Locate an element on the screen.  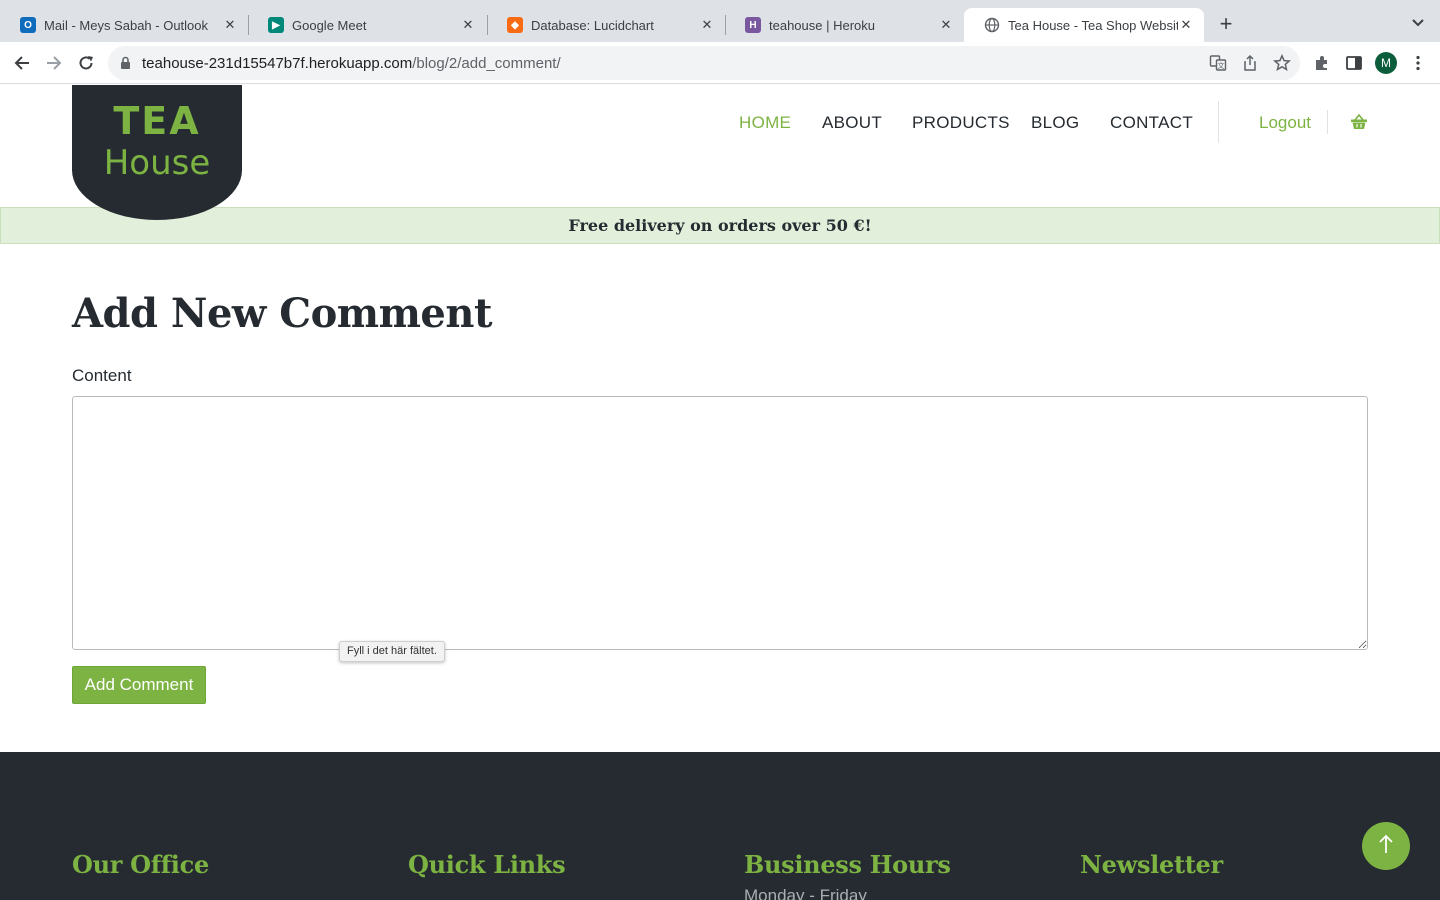
extensions-puzzle-icon is located at coordinates (1322, 63).